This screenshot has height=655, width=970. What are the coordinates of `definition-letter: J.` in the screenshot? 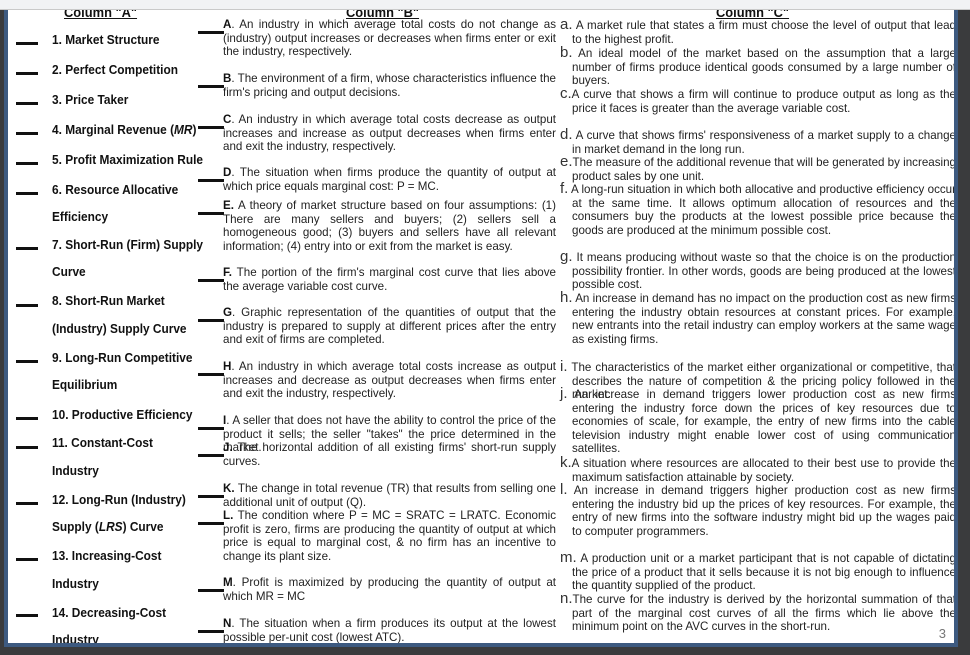 It's located at (228, 447).